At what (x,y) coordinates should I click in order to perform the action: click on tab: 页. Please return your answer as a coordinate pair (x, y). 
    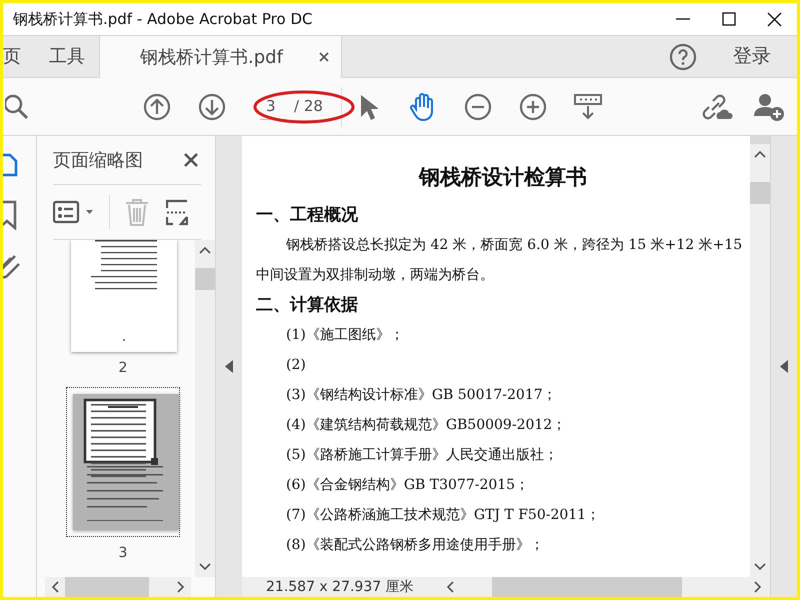
    Looking at the image, I should click on (19, 56).